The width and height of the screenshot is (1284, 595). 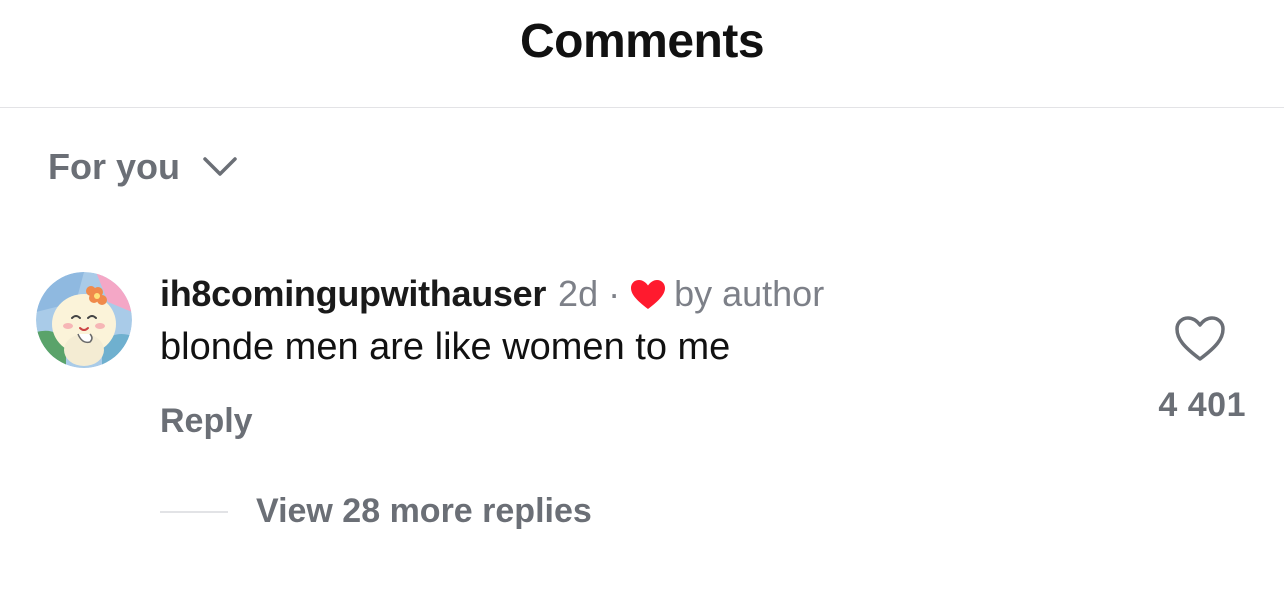 I want to click on sort-label: For you, so click(x=114, y=166).